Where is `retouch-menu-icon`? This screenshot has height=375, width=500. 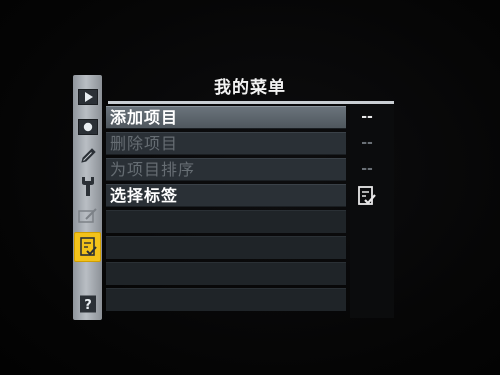
retouch-menu-icon is located at coordinates (87, 215).